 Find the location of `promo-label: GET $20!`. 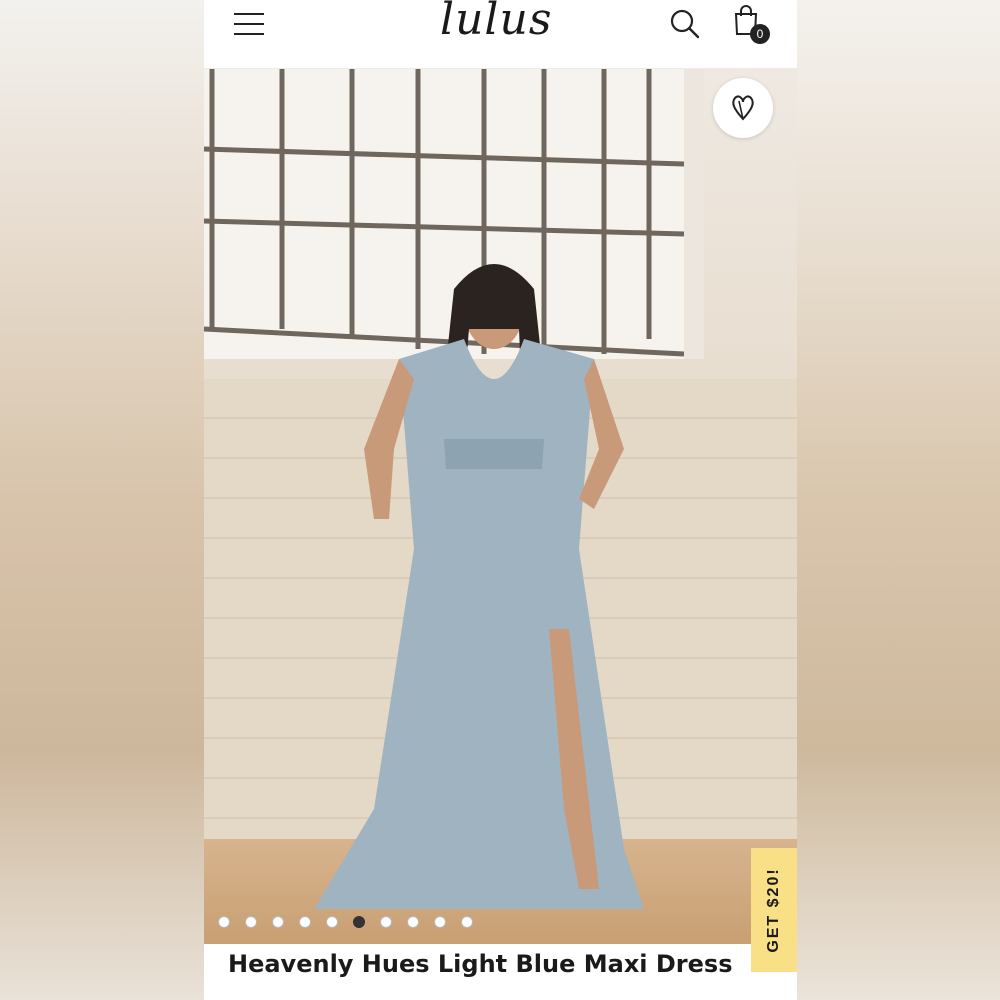

promo-label: GET $20! is located at coordinates (773, 910).